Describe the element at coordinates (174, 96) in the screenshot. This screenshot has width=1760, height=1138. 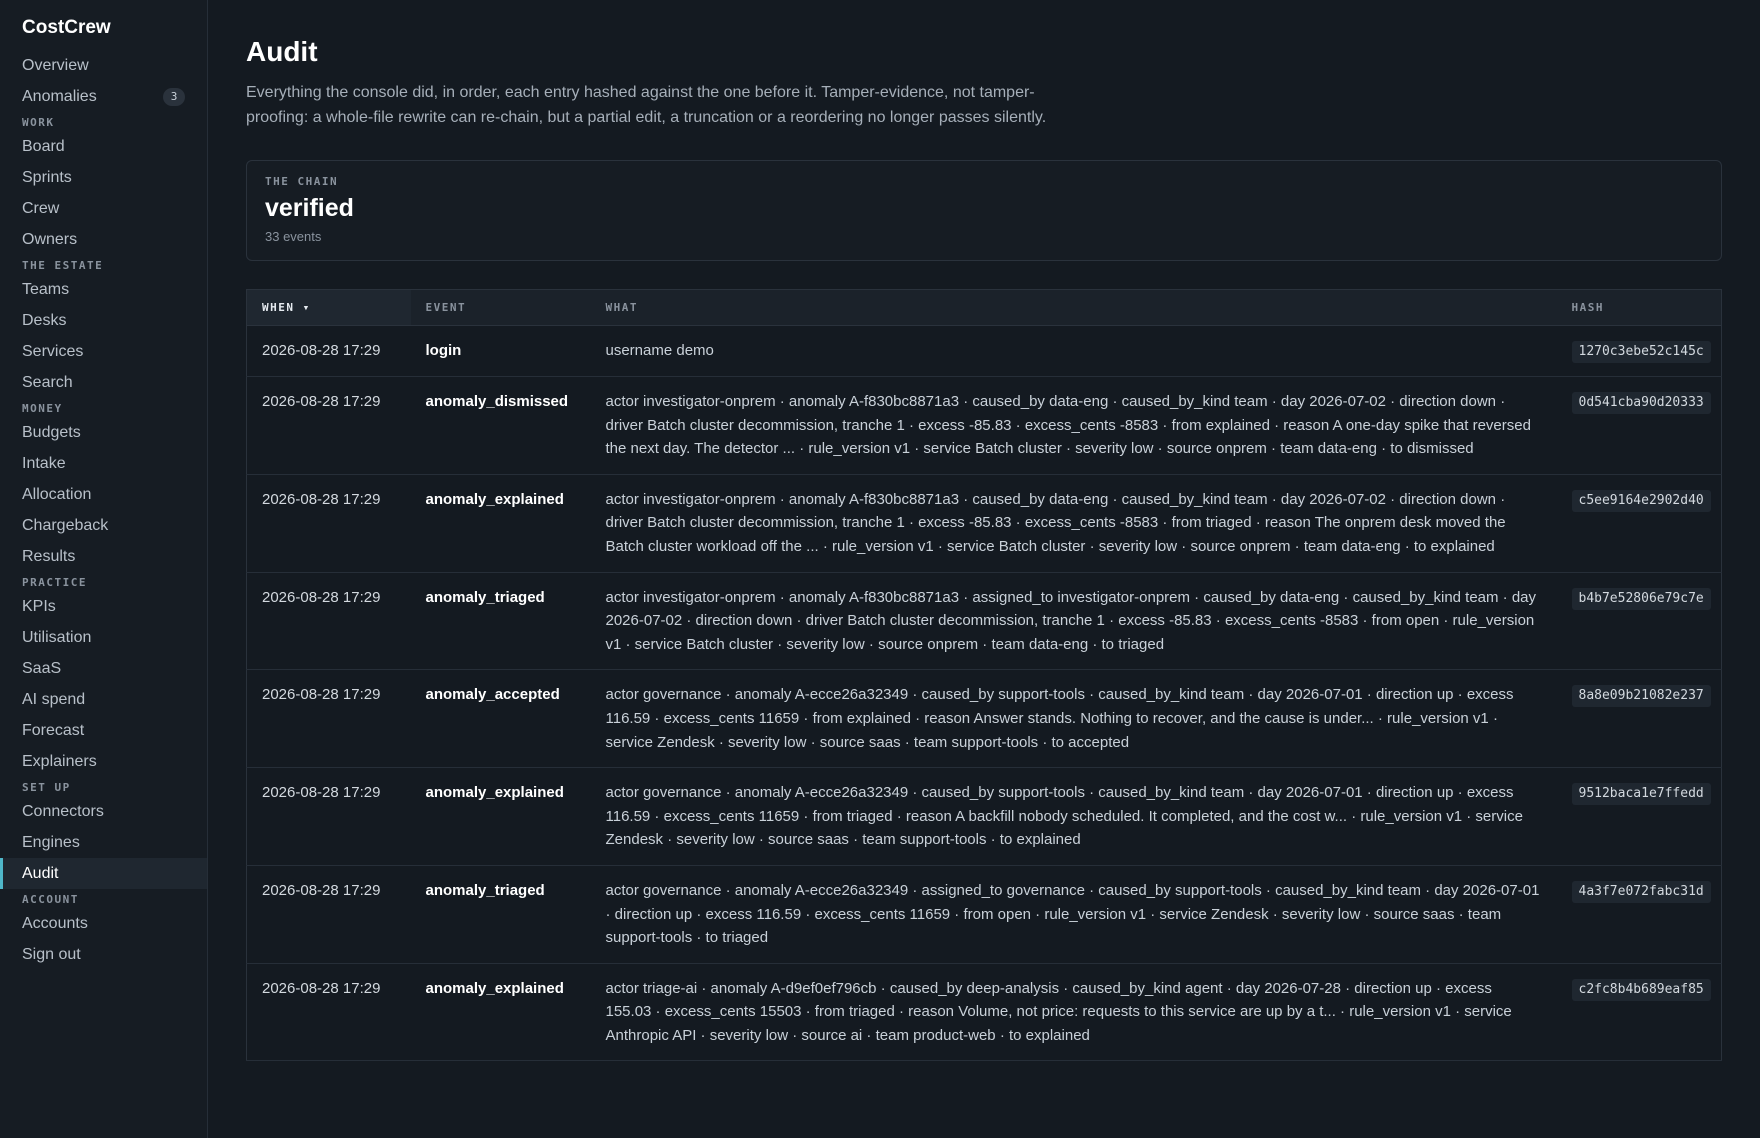
I see `anomalies-count-badge: 3` at that location.